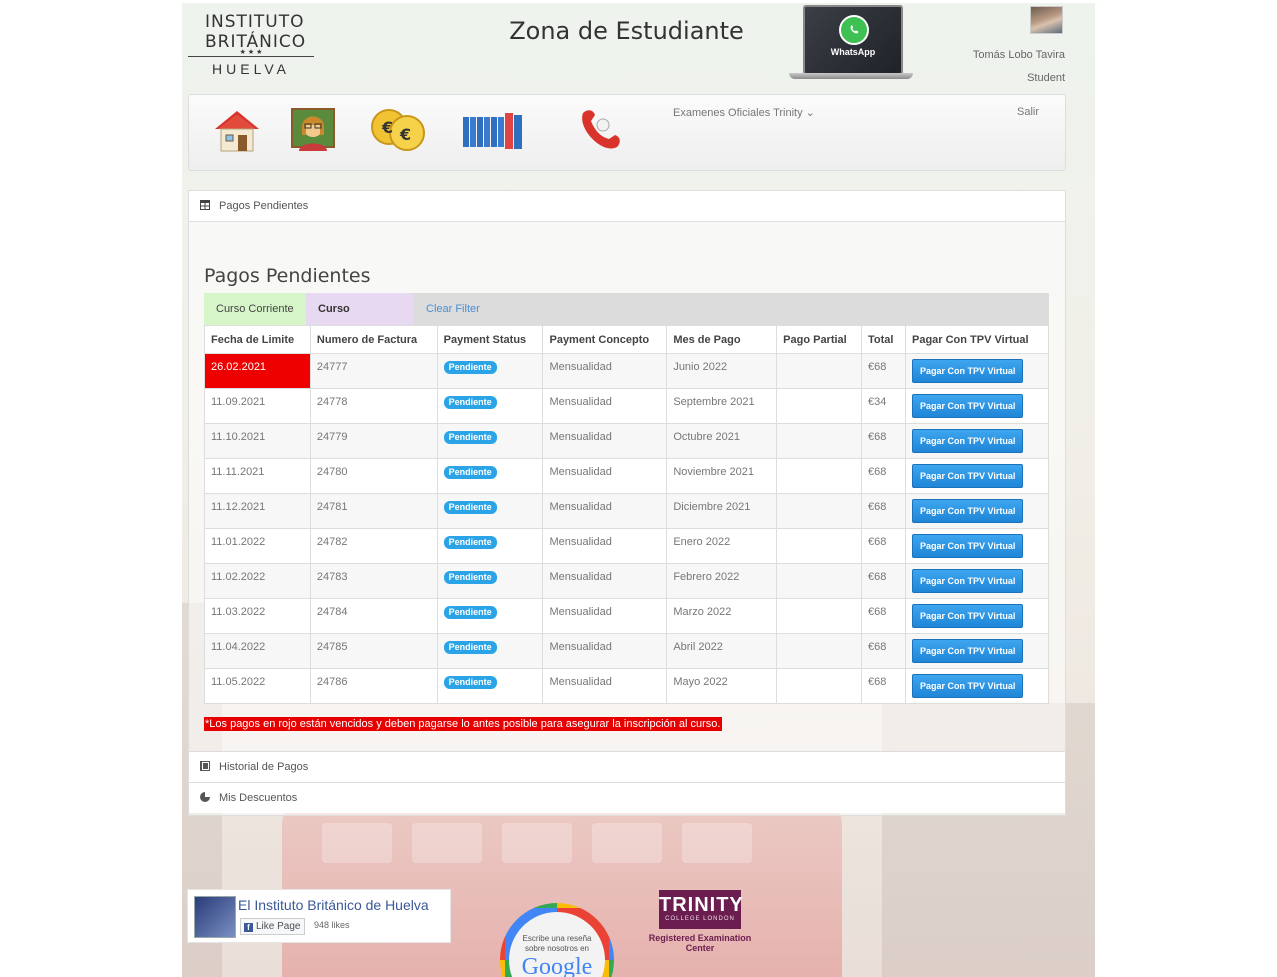  Describe the element at coordinates (237, 130) in the screenshot. I see `home-icon` at that location.